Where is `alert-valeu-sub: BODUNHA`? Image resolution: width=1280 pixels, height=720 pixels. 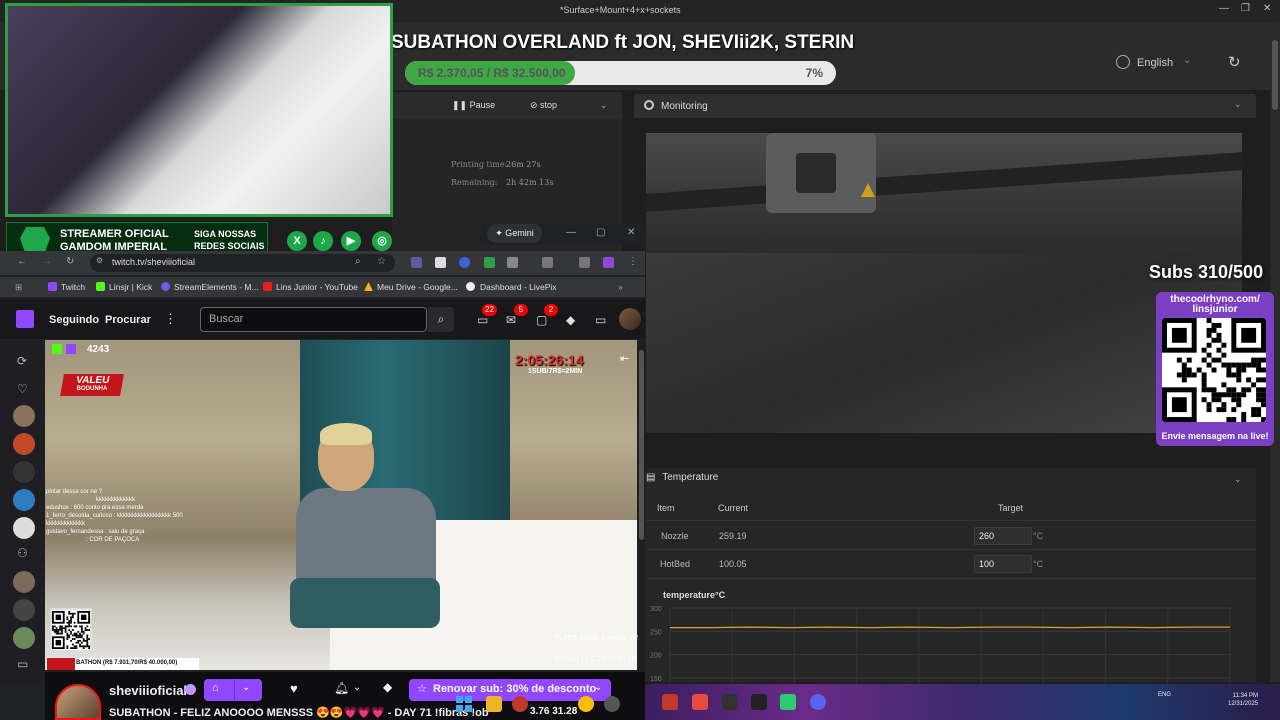
alert-valeu-sub: BODUNHA is located at coordinates (92, 389).